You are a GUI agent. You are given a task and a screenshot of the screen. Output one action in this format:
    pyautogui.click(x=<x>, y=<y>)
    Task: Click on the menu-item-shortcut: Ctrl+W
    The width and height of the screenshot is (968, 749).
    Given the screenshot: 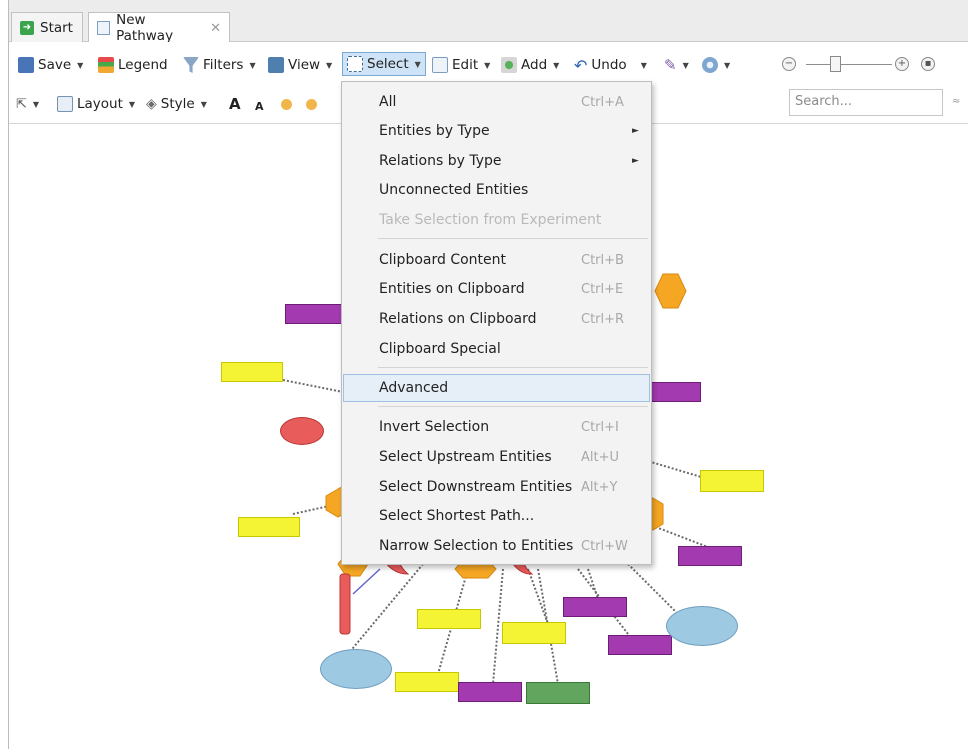 What is the action you would take?
    pyautogui.click(x=604, y=546)
    